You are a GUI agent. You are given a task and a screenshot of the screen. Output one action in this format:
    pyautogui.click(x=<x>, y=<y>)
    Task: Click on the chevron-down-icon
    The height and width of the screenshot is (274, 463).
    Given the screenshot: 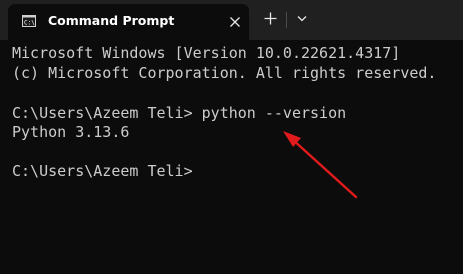 What is the action you would take?
    pyautogui.click(x=302, y=18)
    